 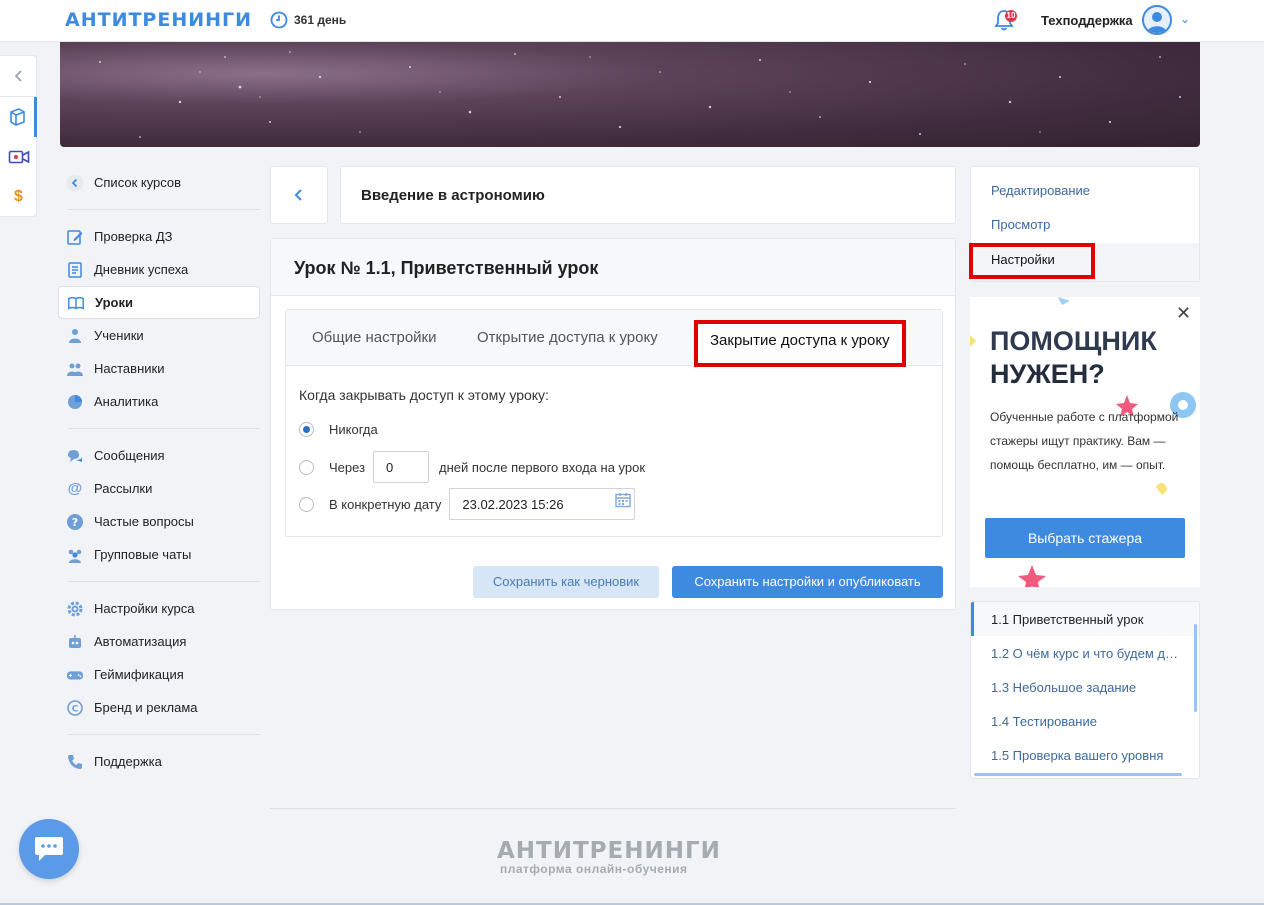 I want to click on nav-mailings: @ Рассылки, so click(x=159, y=488).